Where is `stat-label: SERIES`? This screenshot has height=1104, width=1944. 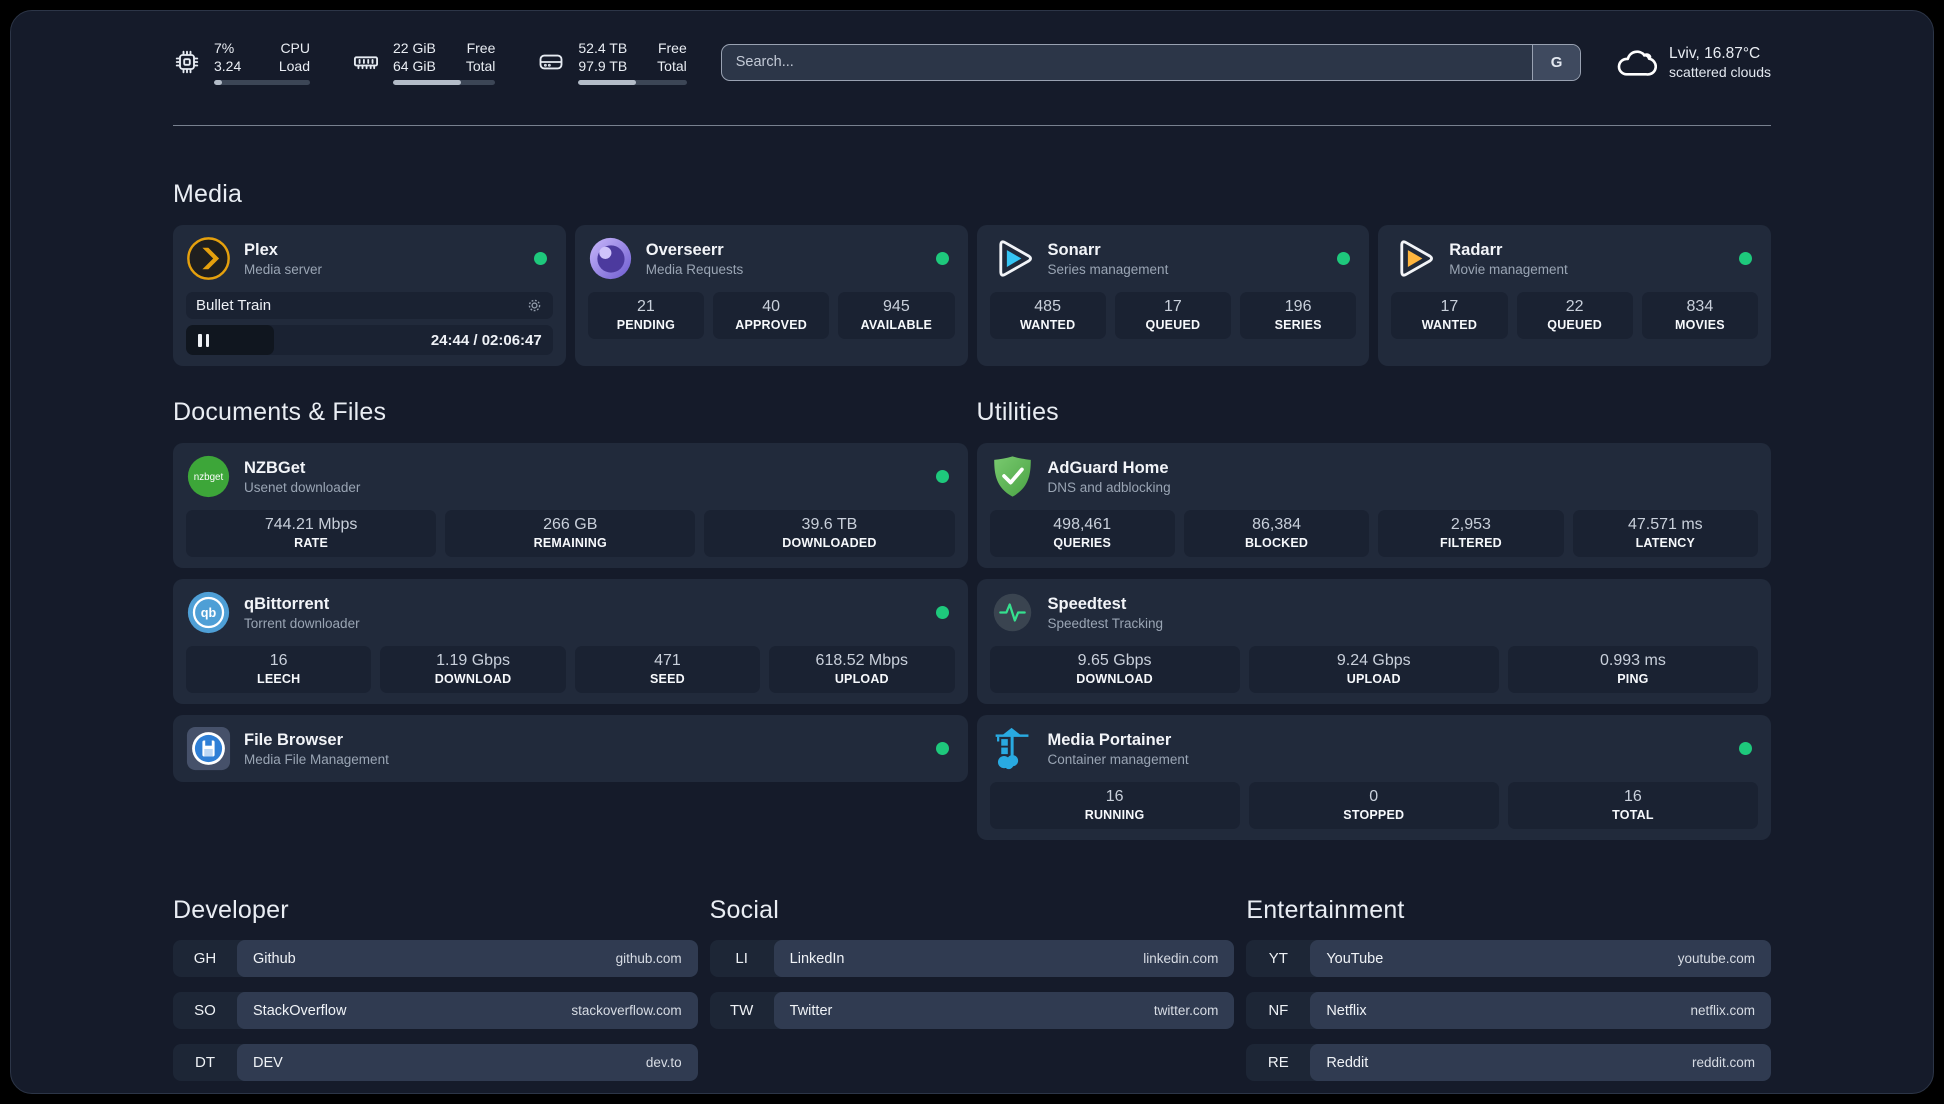
stat-label: SERIES is located at coordinates (1298, 325).